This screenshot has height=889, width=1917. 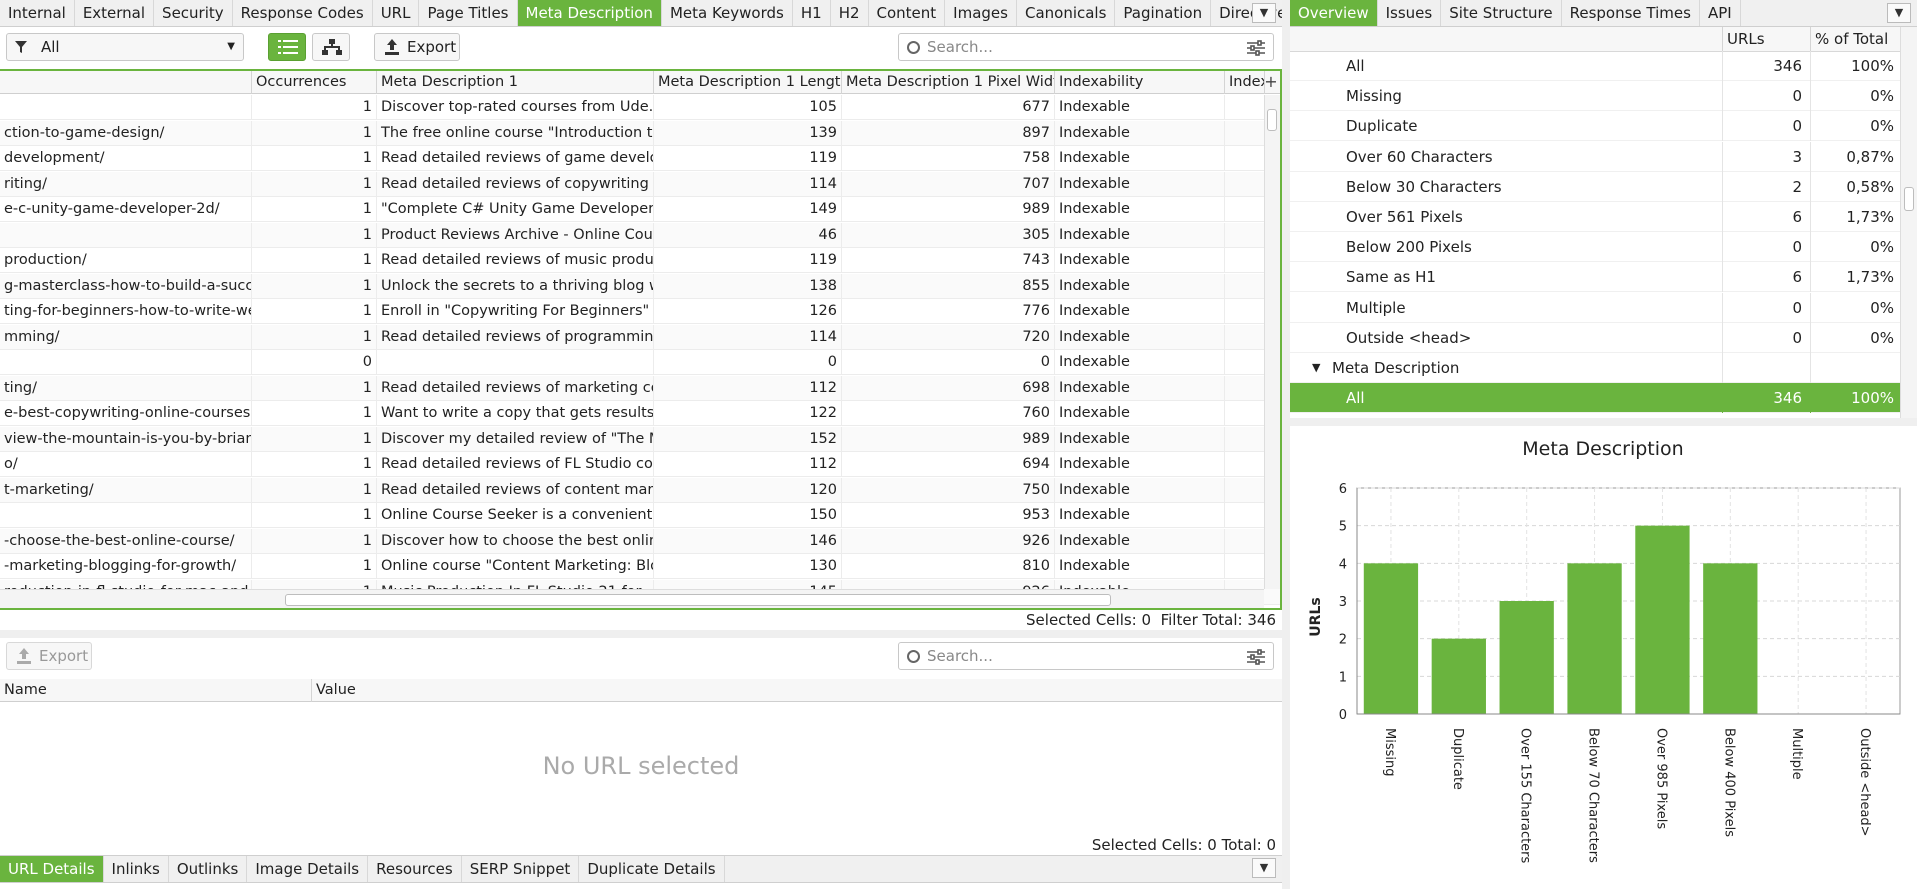 I want to click on right-tab-overview: Overview, so click(x=1334, y=13).